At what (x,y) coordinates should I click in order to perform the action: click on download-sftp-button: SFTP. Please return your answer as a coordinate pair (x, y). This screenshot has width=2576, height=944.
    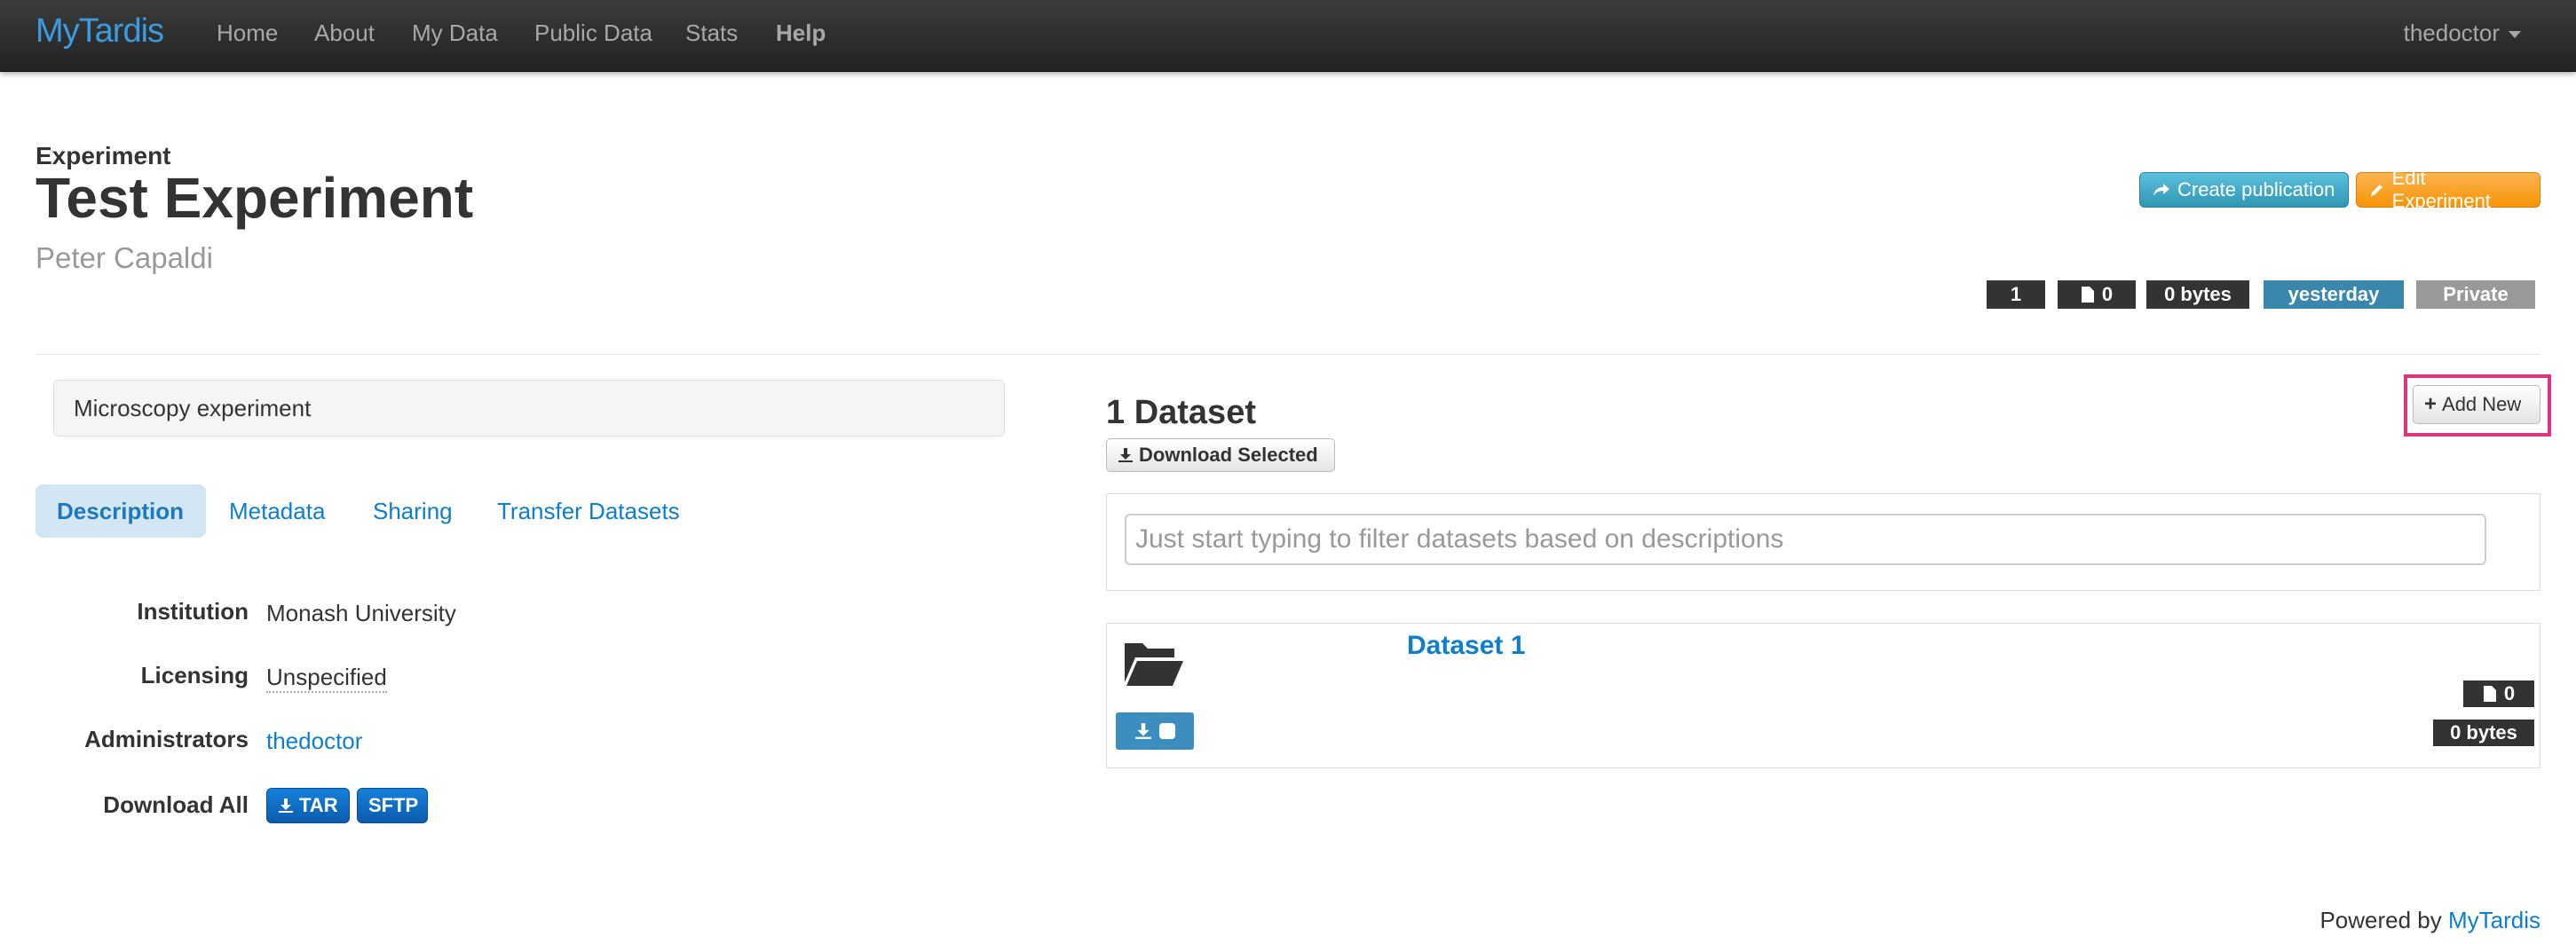
    Looking at the image, I should click on (392, 805).